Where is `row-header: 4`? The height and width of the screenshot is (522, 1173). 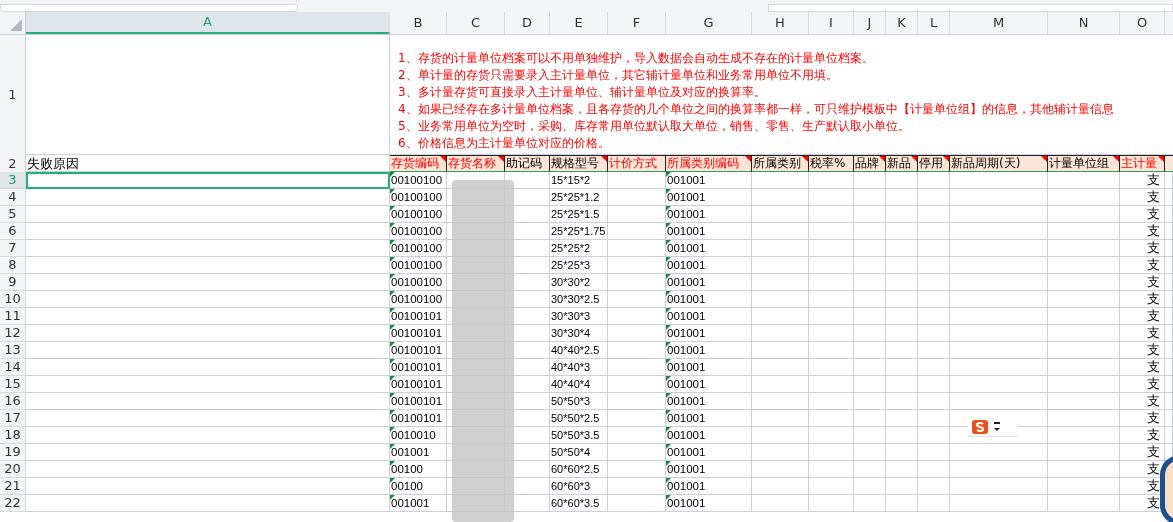
row-header: 4 is located at coordinates (13, 197).